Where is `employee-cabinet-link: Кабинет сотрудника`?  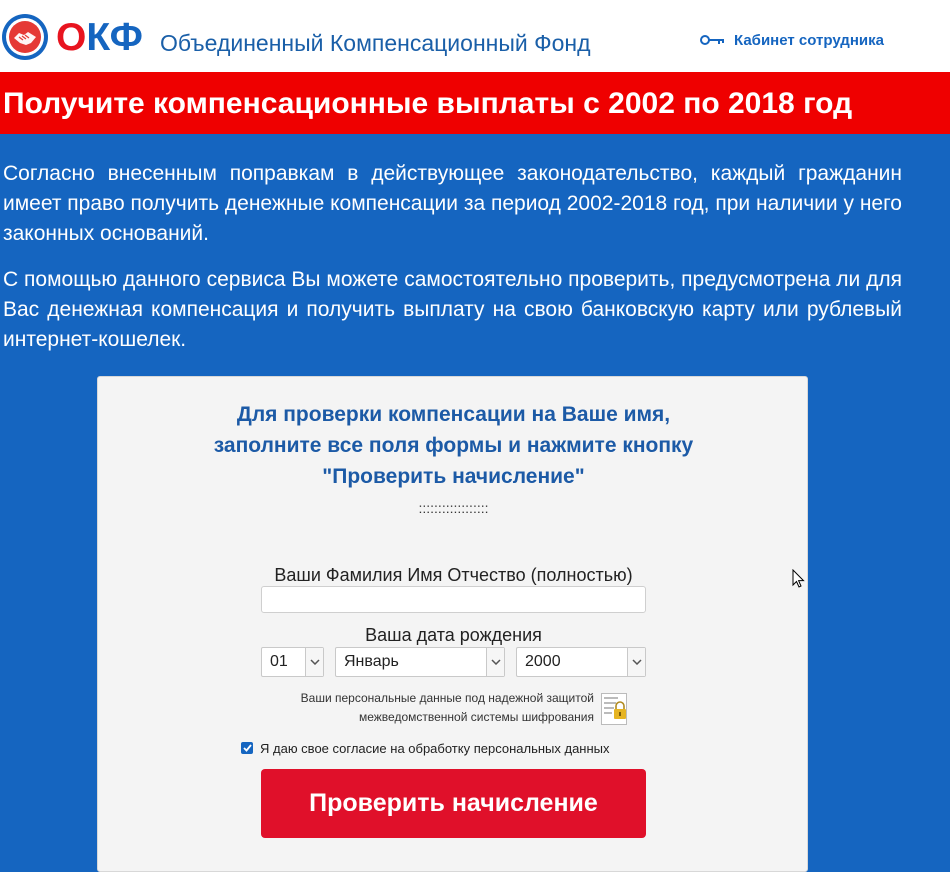 employee-cabinet-link: Кабинет сотрудника is located at coordinates (792, 40).